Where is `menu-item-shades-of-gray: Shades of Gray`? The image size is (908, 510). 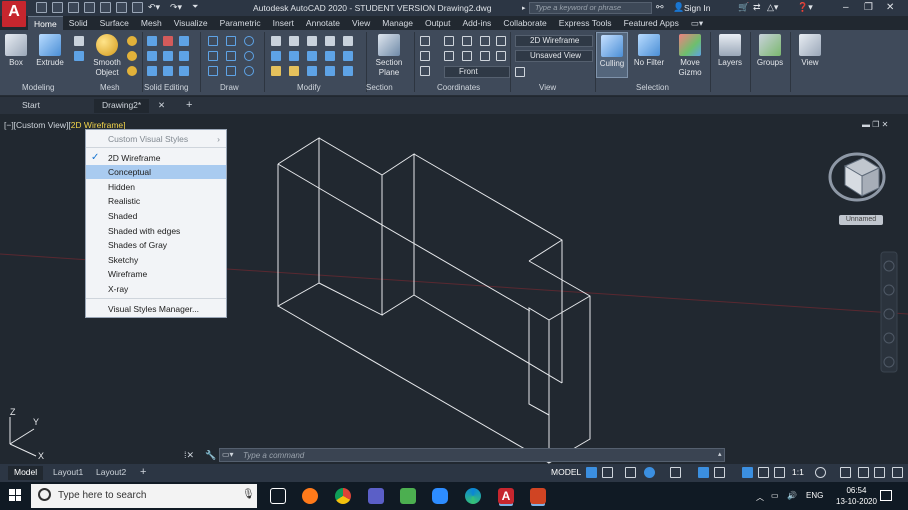 menu-item-shades-of-gray: Shades of Gray is located at coordinates (156, 245).